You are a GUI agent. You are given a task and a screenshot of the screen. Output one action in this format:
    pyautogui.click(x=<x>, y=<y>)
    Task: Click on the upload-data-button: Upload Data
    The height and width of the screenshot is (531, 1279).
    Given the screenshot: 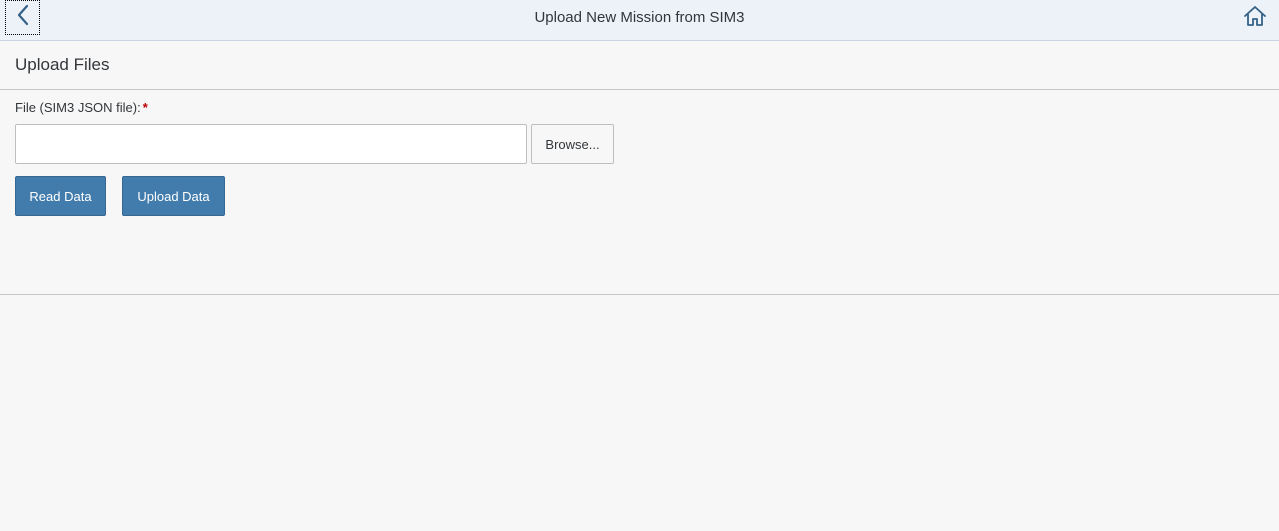 What is the action you would take?
    pyautogui.click(x=173, y=196)
    